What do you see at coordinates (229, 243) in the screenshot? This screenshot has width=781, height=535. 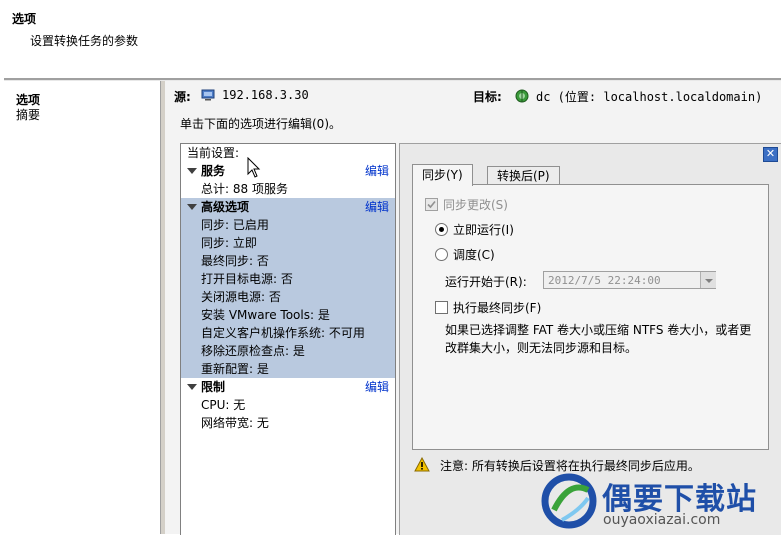 I see `tree-item: 同步: 立即` at bounding box center [229, 243].